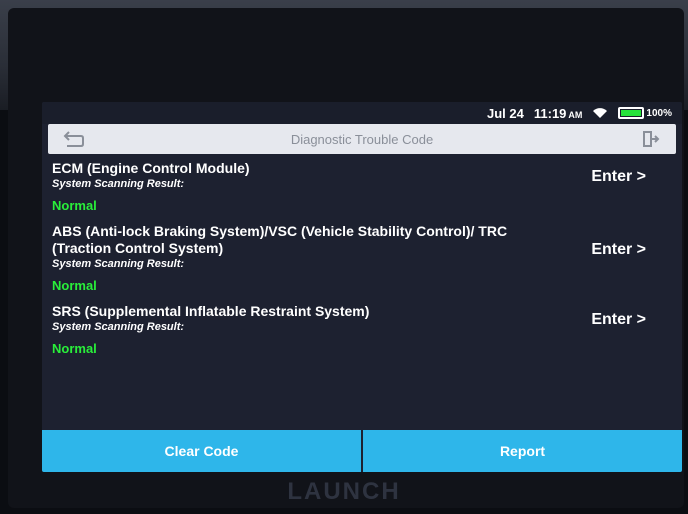 This screenshot has width=688, height=514. I want to click on clear-code-button: Clear Code, so click(201, 451).